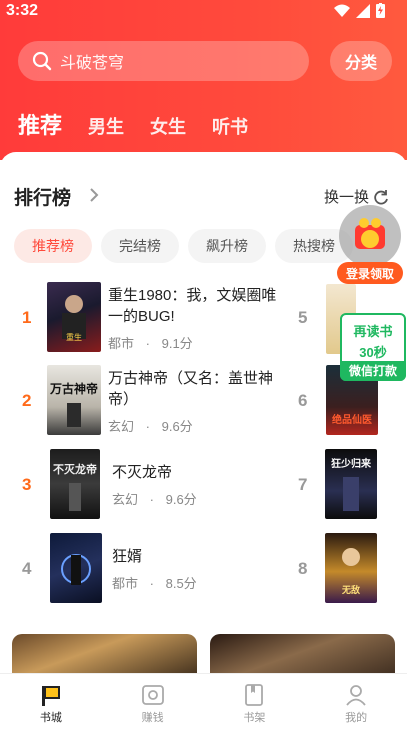  I want to click on book-cover: 不灭龙帝, so click(75, 484).